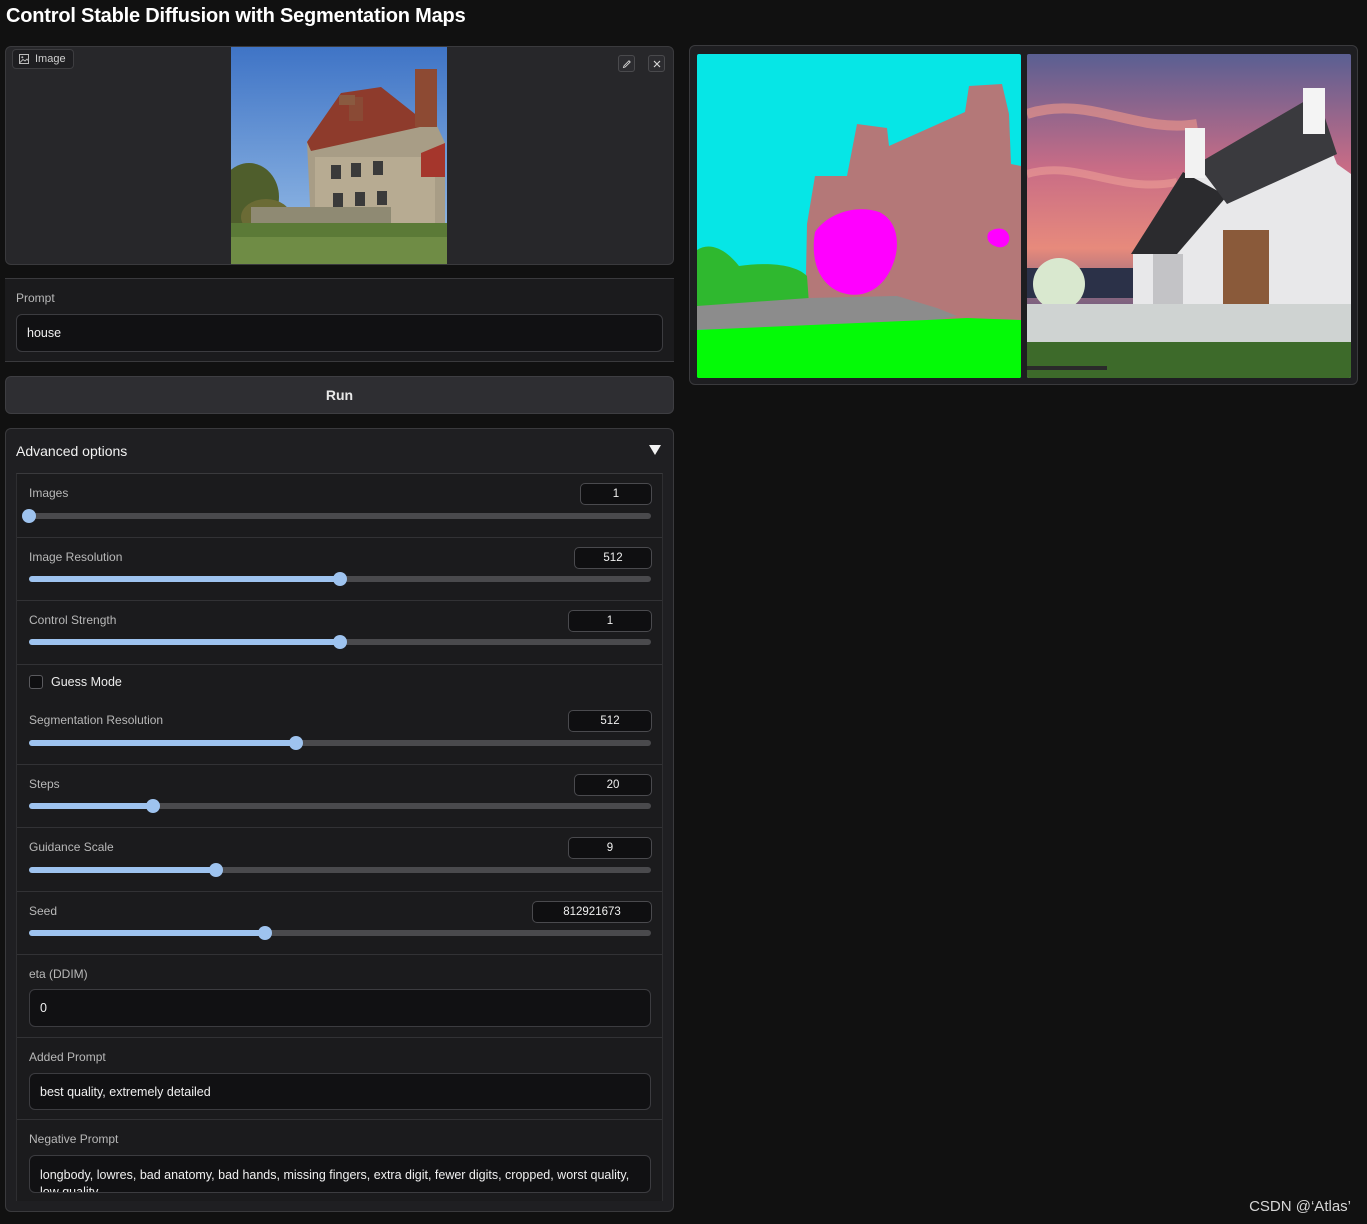  I want to click on guidance-scale-label: Guidance Scale, so click(71, 847).